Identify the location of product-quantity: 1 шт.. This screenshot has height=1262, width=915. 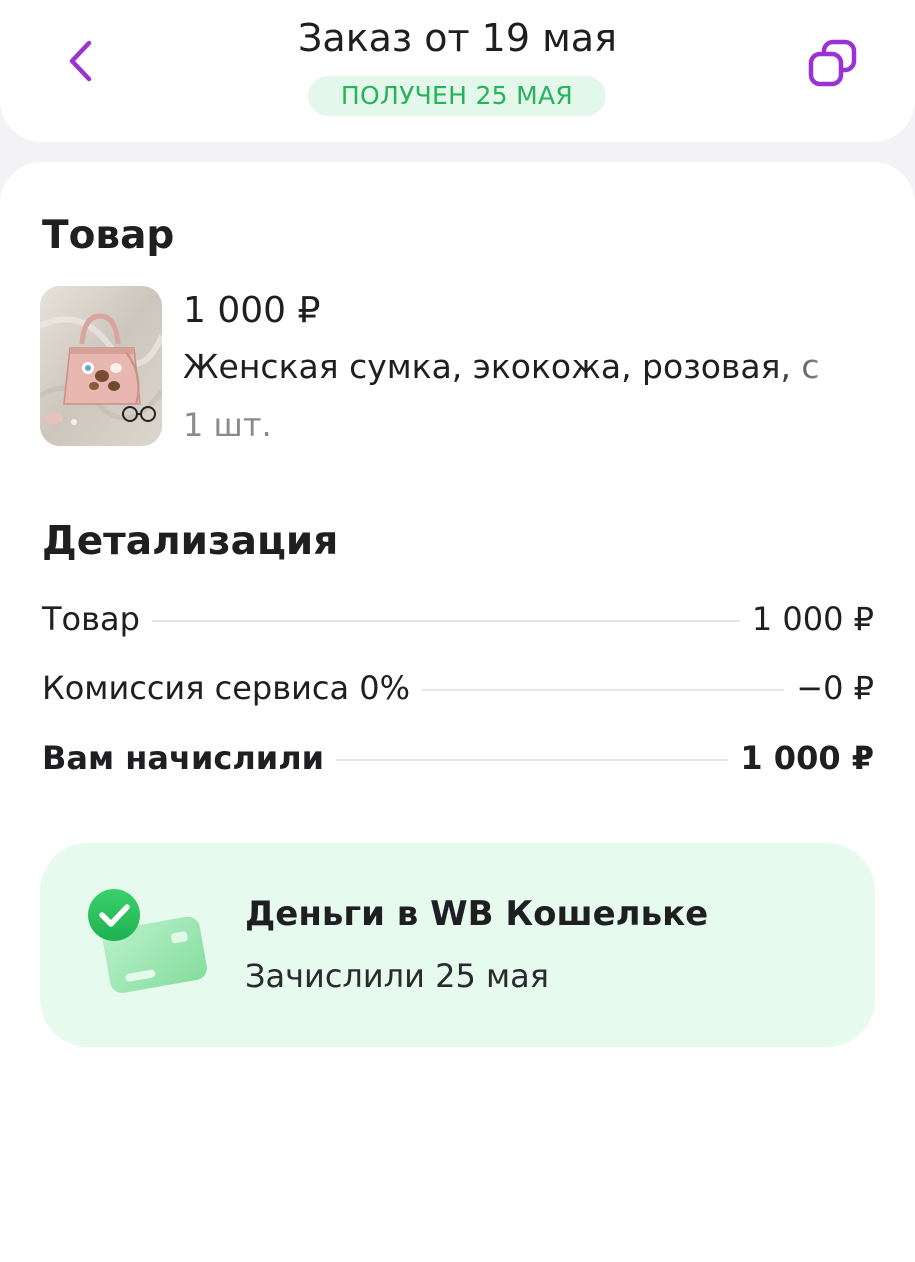
(227, 425).